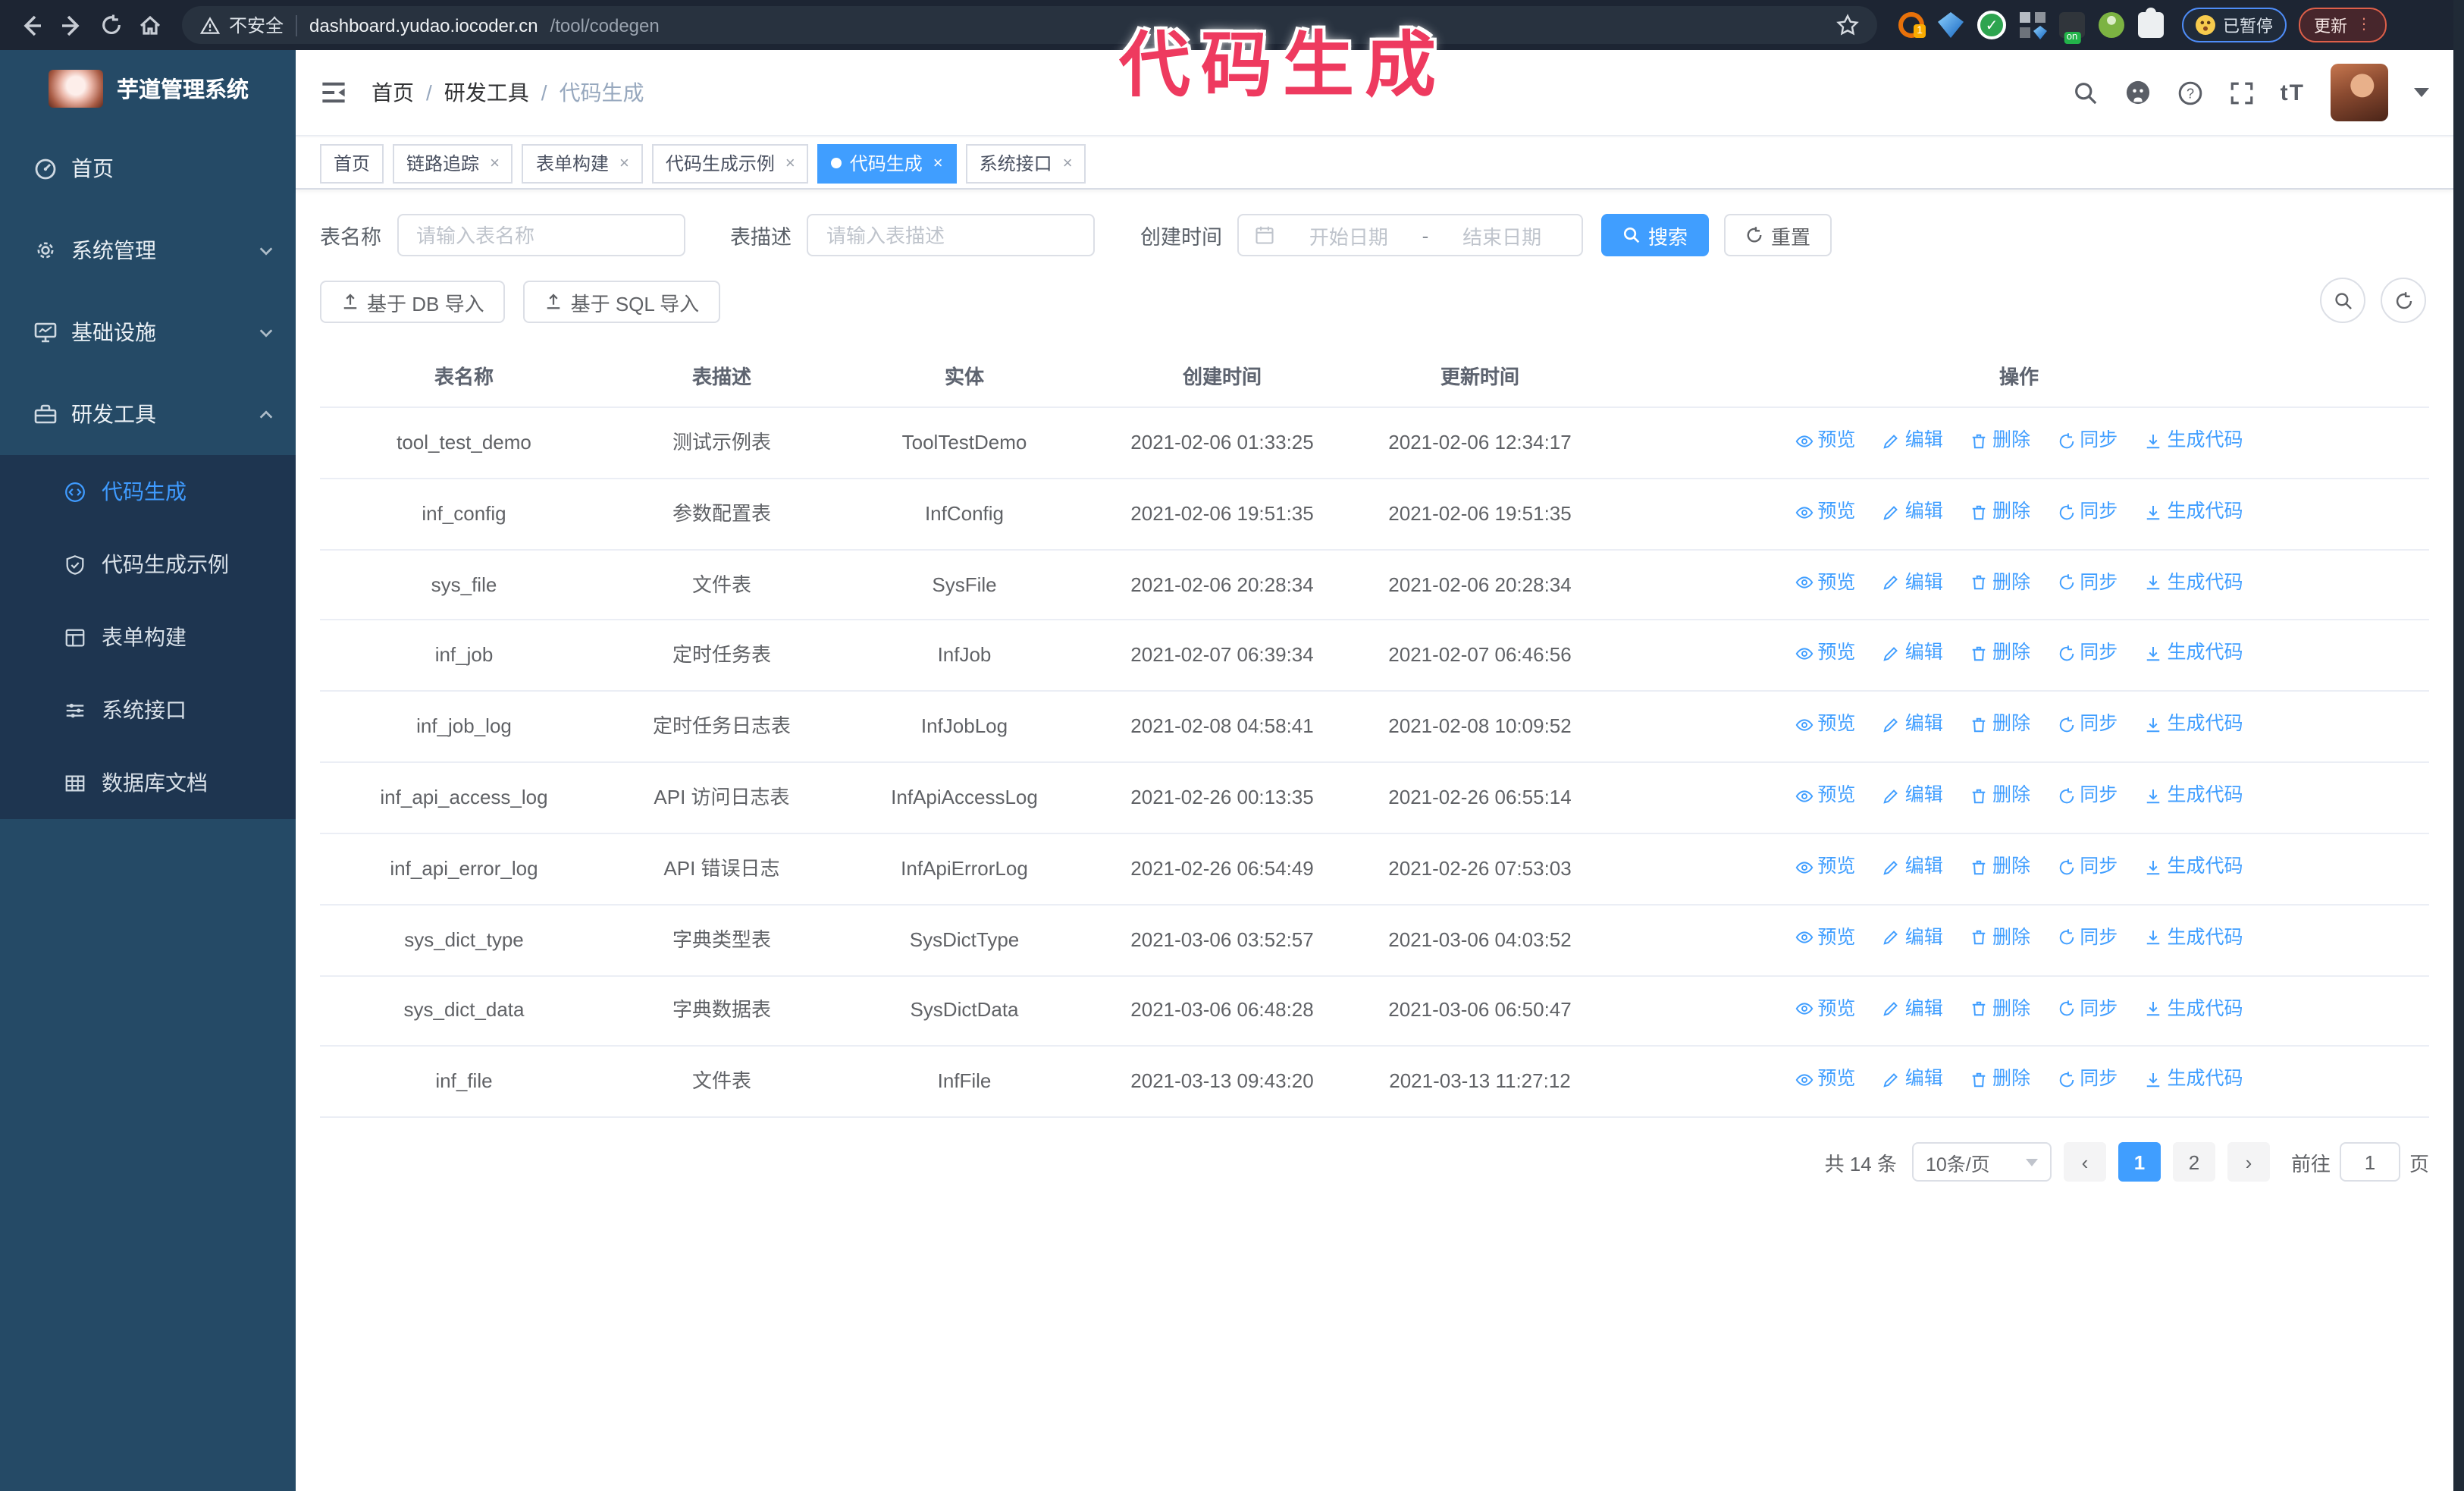 The image size is (2464, 1491). I want to click on sidebar-item-codegen-example: 代码生成示例, so click(148, 564).